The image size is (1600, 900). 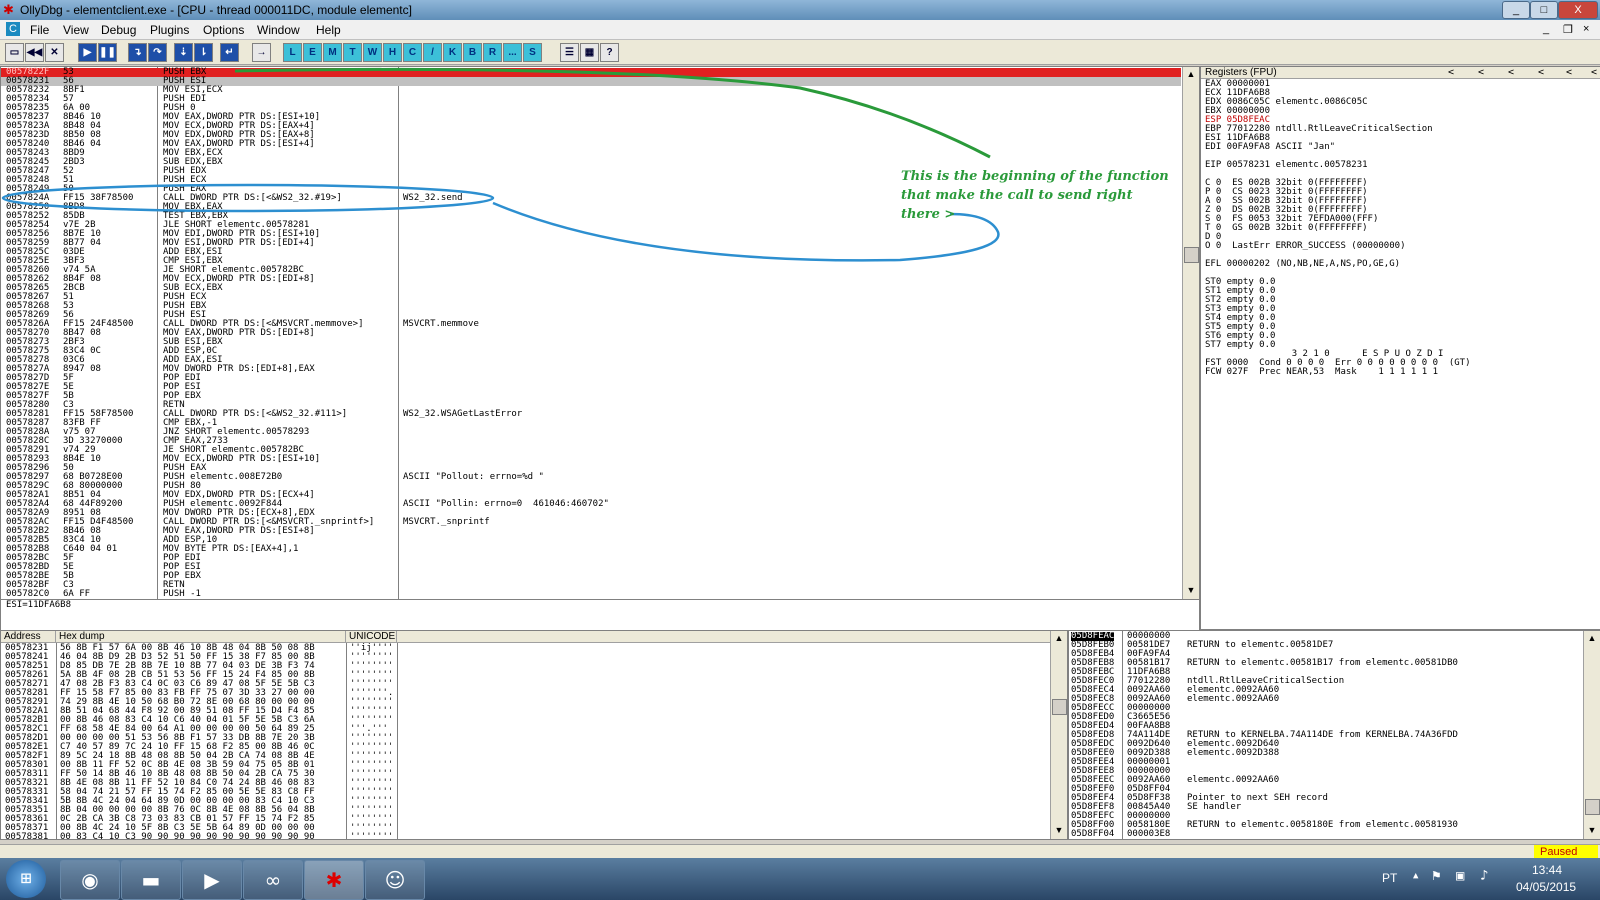 I want to click on reg-nav-4: <, so click(x=1541, y=72).